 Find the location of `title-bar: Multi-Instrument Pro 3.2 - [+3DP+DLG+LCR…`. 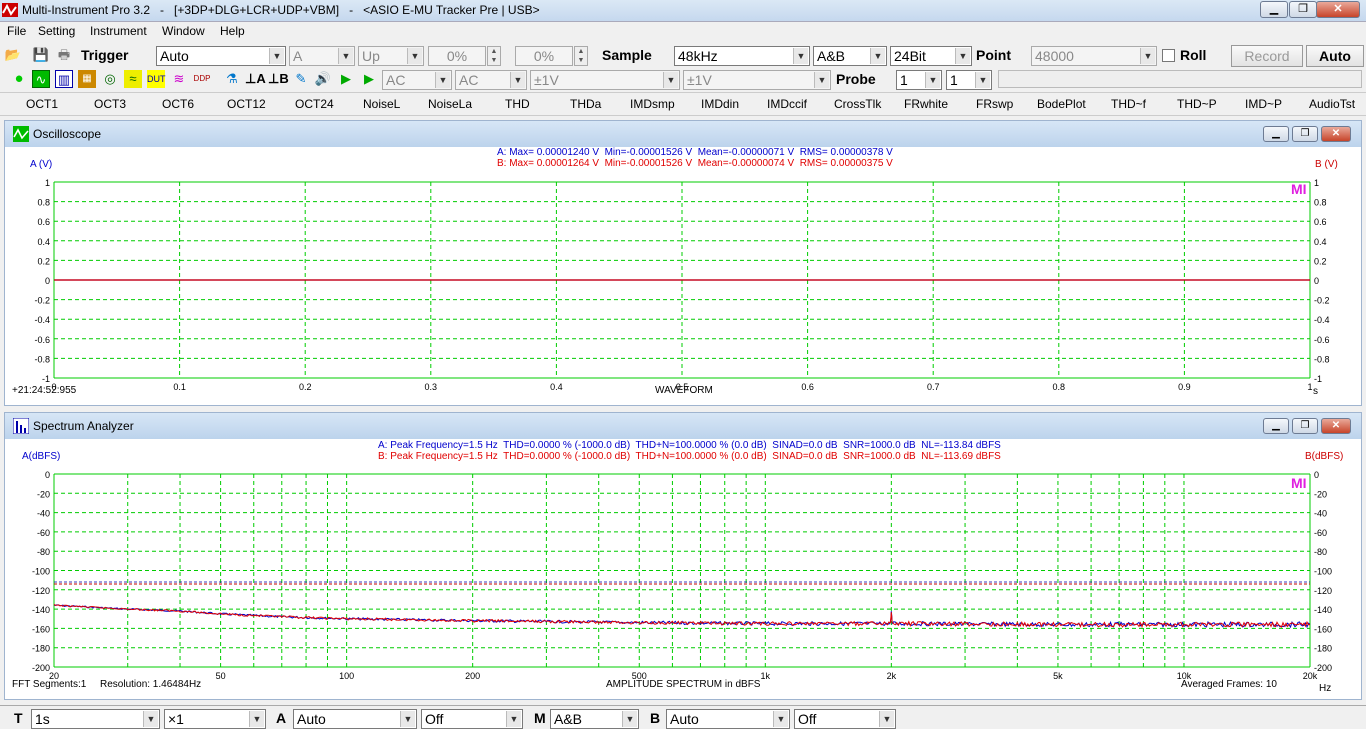

title-bar: Multi-Instrument Pro 3.2 - [+3DP+DLG+LCR… is located at coordinates (683, 11).